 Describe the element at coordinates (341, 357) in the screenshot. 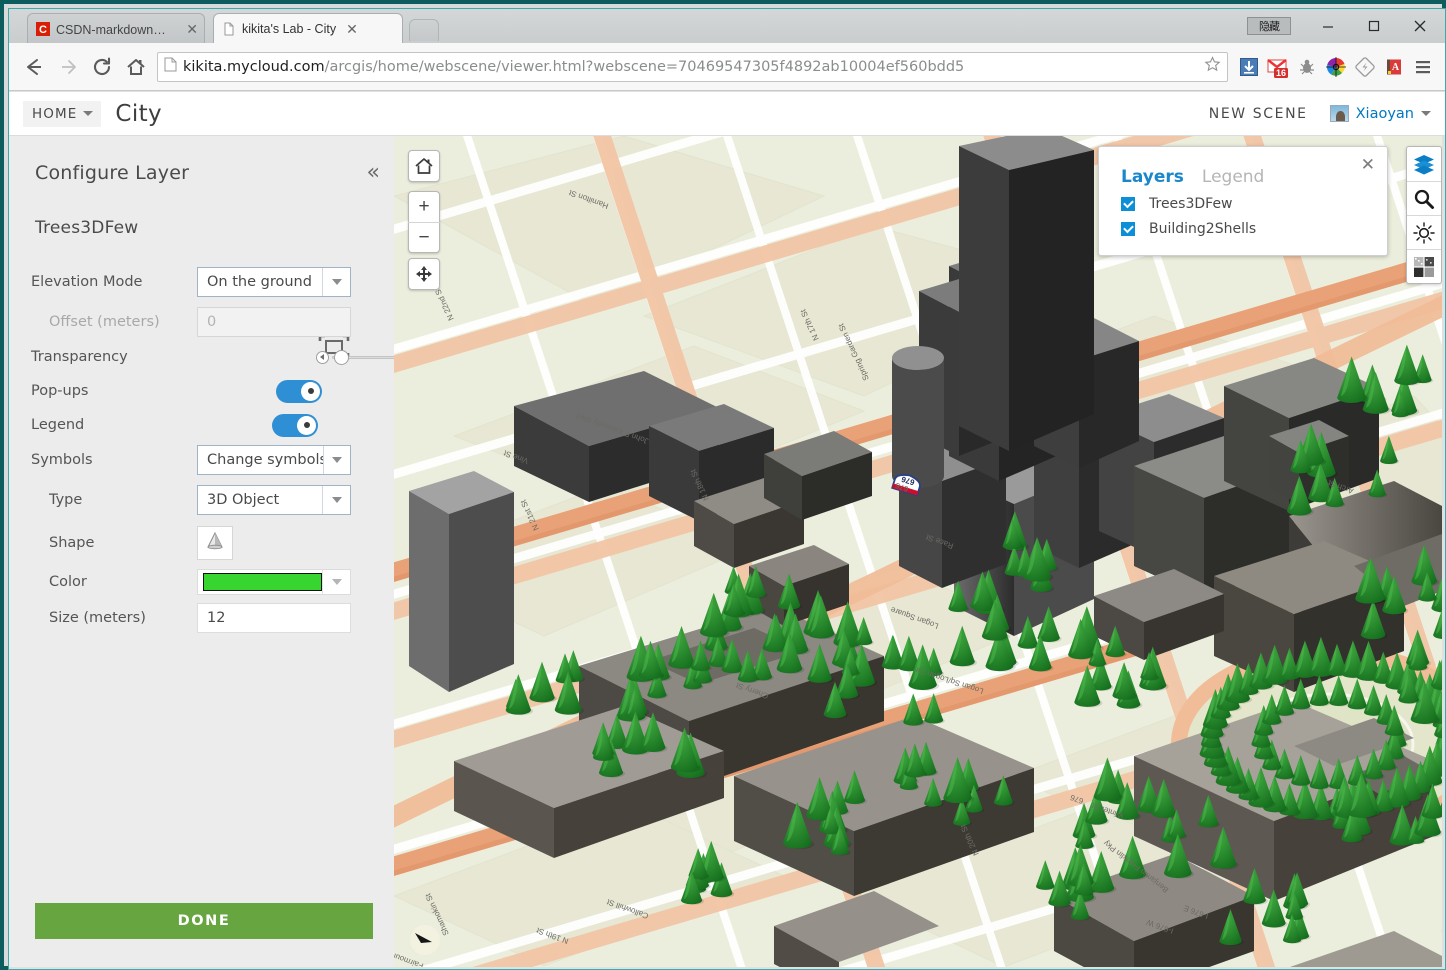

I see `slider-thumb` at that location.